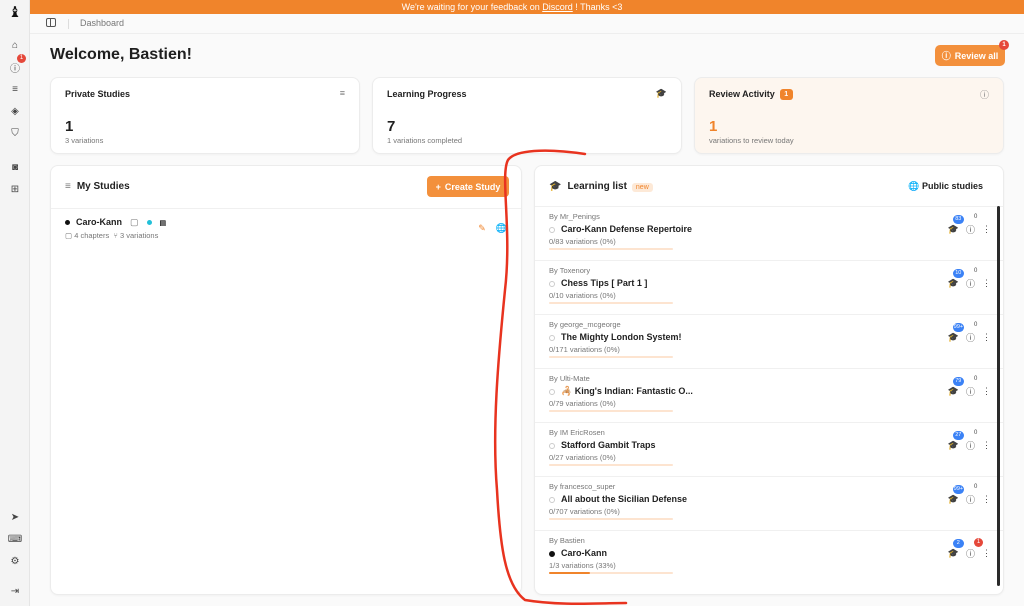 This screenshot has height=606, width=1024. I want to click on review-all-badge: 1, so click(1004, 45).